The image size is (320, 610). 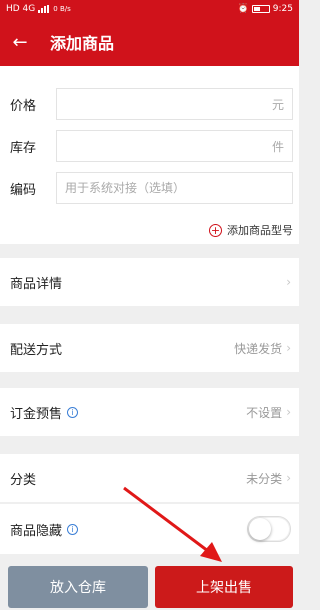 I want to click on status-bar: HD 4G 0 B/s ⏰ 19 9:25, so click(x=149, y=9).